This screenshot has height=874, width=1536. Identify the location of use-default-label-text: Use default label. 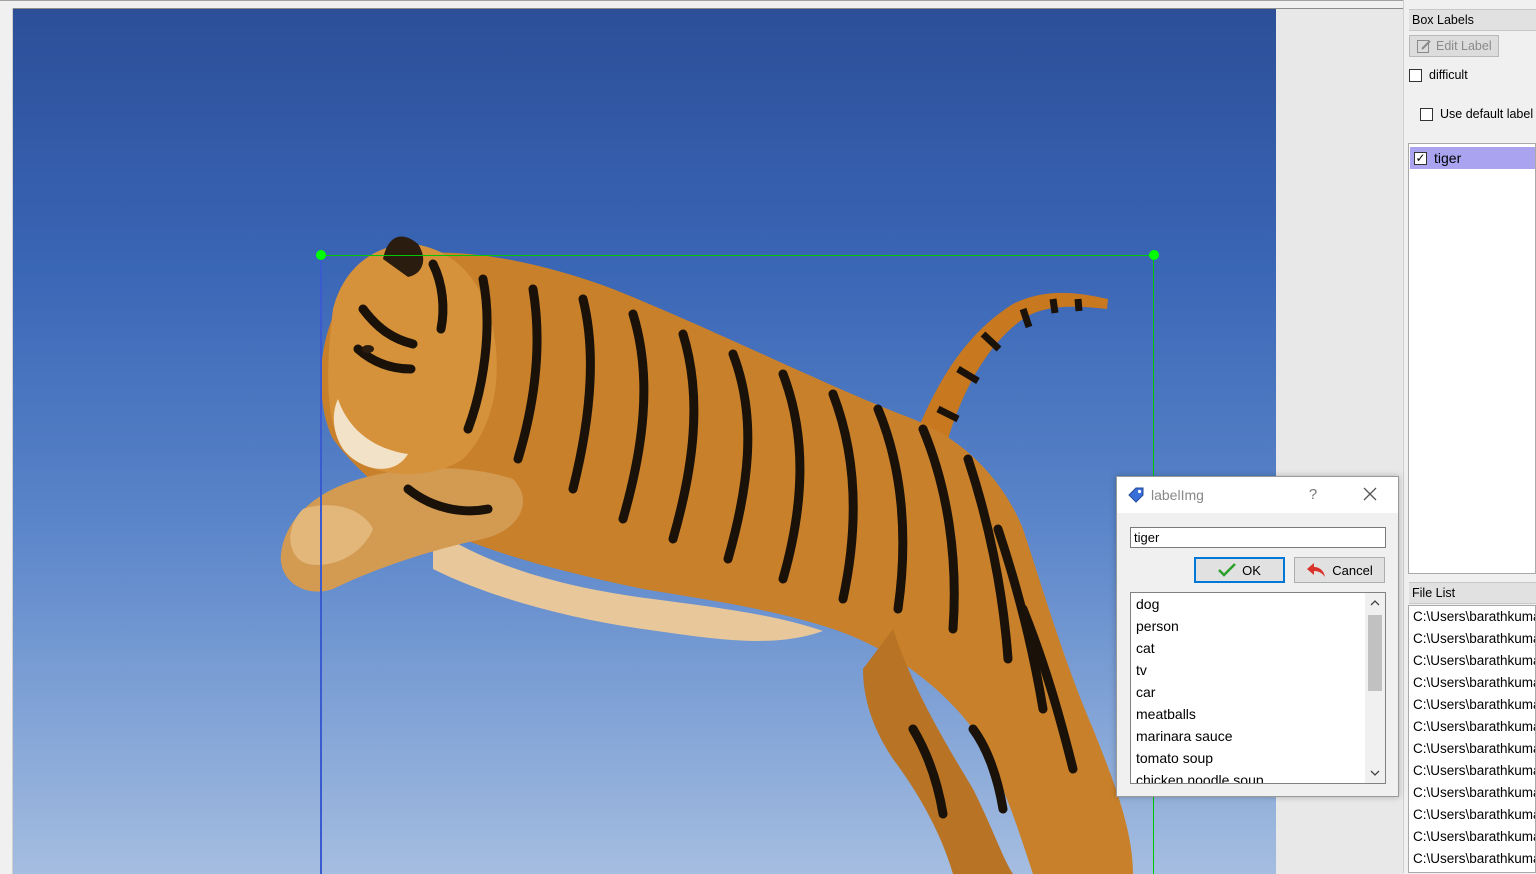
(1487, 114).